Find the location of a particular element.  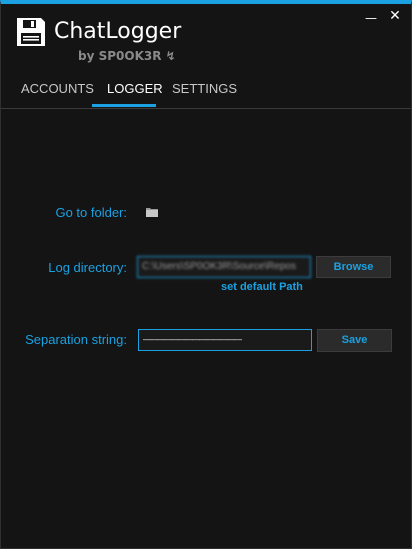

floppy-disk-icon is located at coordinates (31, 32).